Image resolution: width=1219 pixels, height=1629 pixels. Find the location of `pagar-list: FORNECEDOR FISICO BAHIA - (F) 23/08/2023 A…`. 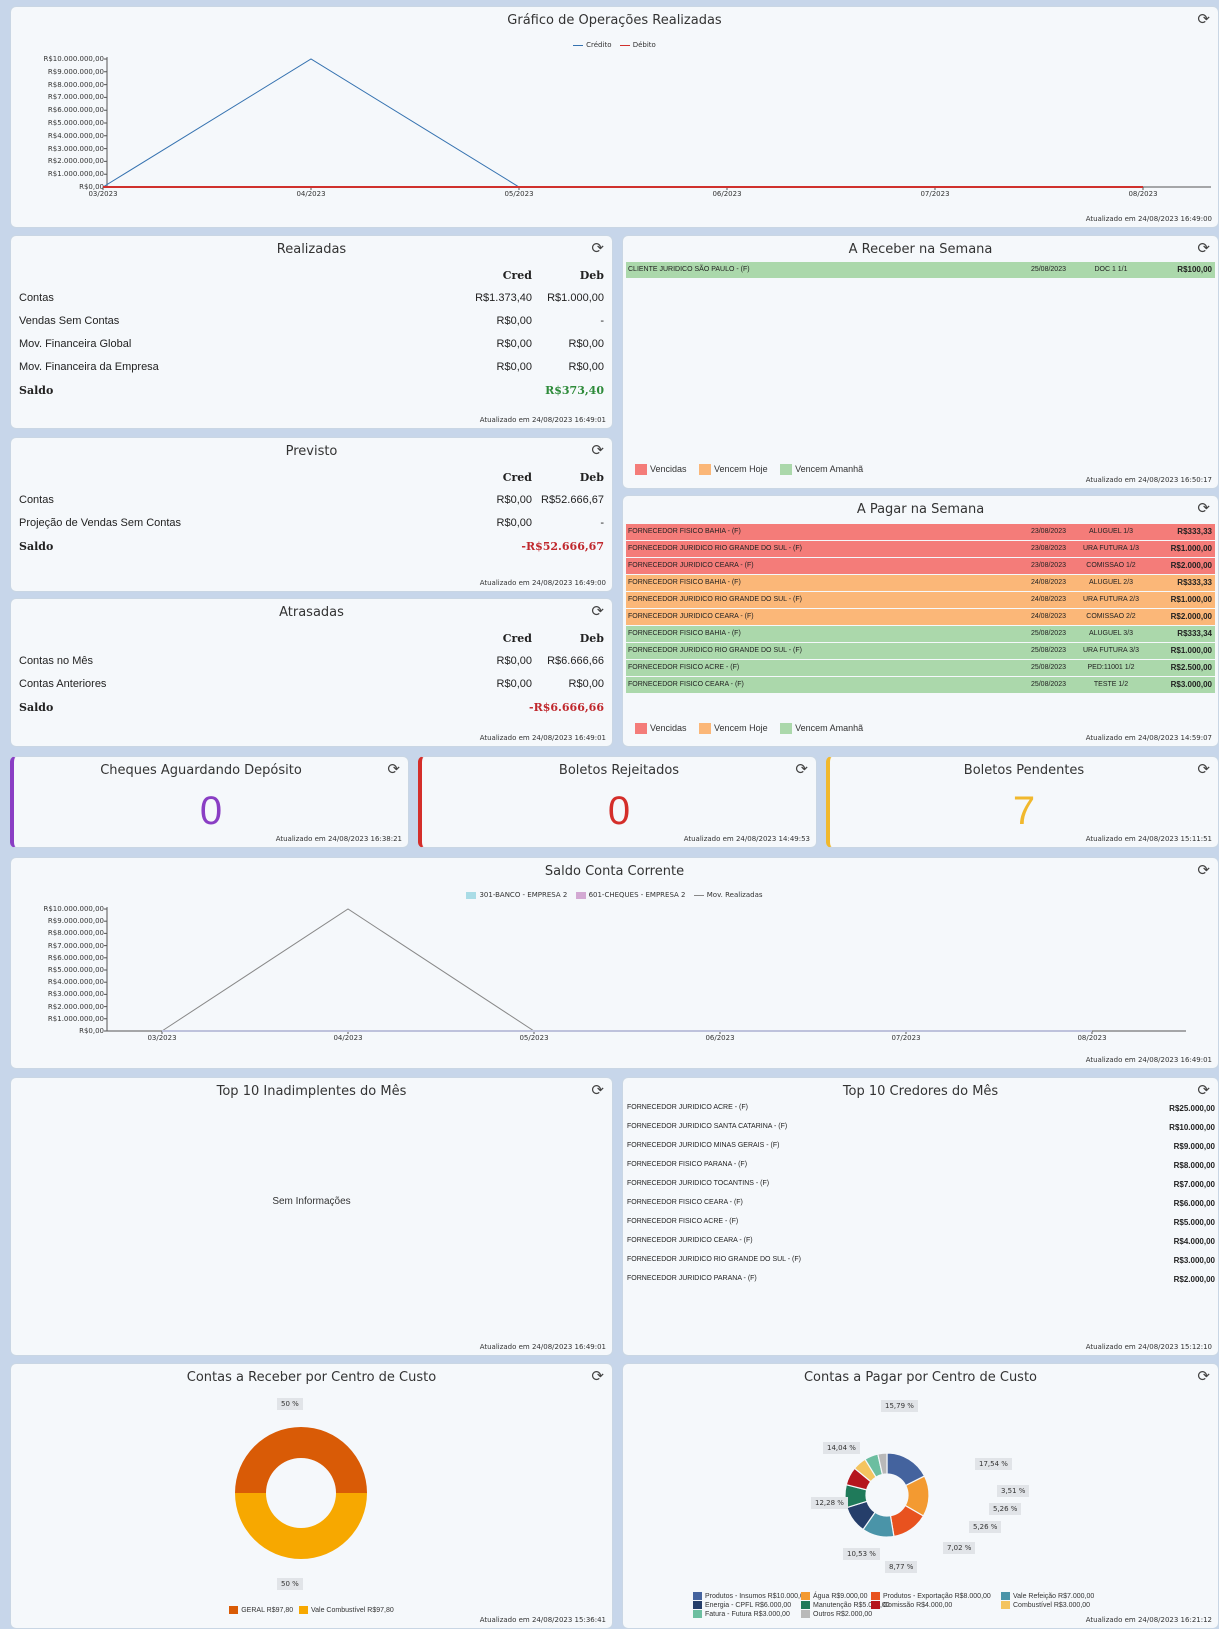

pagar-list: FORNECEDOR FISICO BAHIA - (F) 23/08/2023 A… is located at coordinates (920, 609).